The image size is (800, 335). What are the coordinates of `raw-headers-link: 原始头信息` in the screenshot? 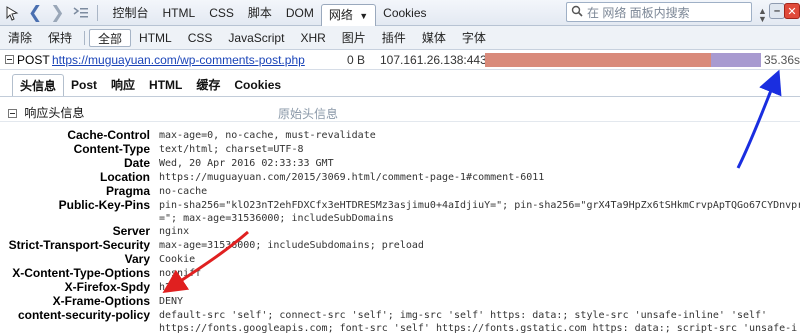 It's located at (308, 113).